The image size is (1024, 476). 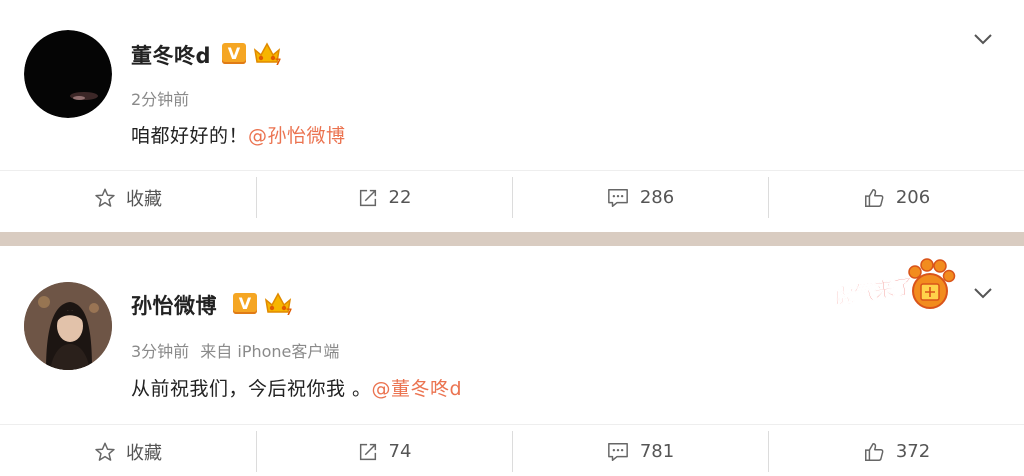 I want to click on comment-count: 781, so click(x=657, y=451).